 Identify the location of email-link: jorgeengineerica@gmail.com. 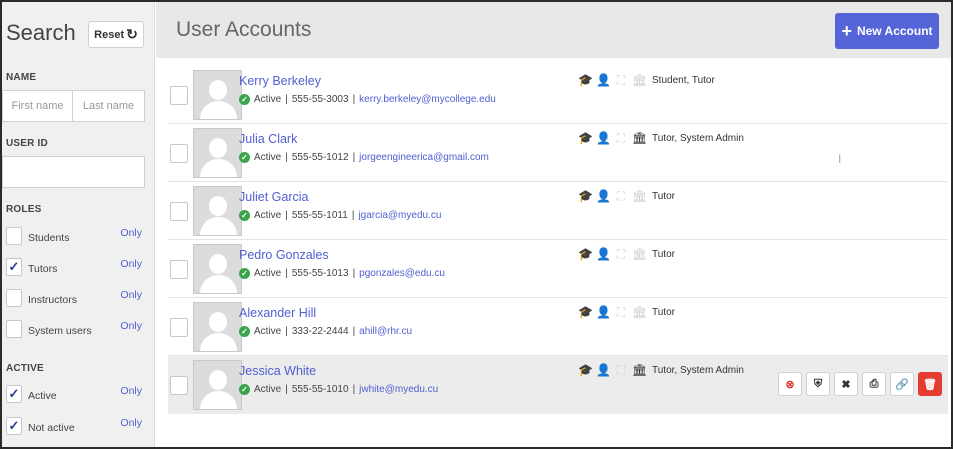
(424, 157).